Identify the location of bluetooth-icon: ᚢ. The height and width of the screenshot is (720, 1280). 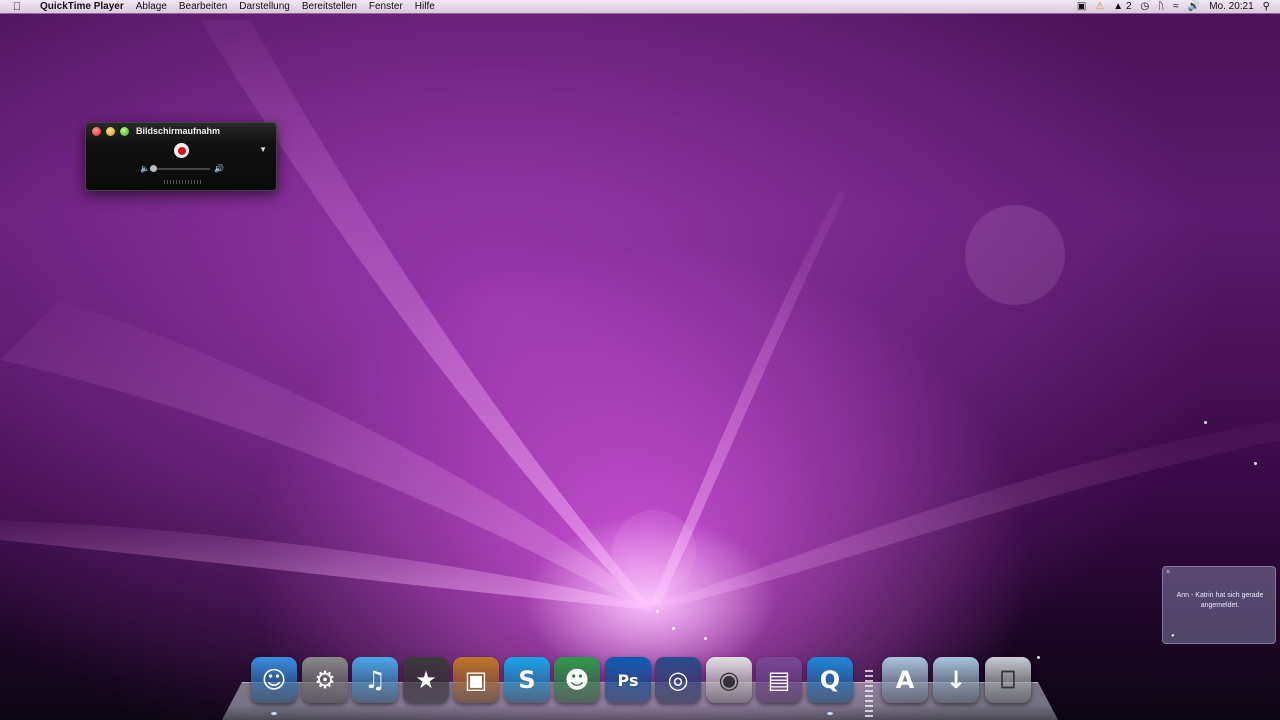
(1161, 6).